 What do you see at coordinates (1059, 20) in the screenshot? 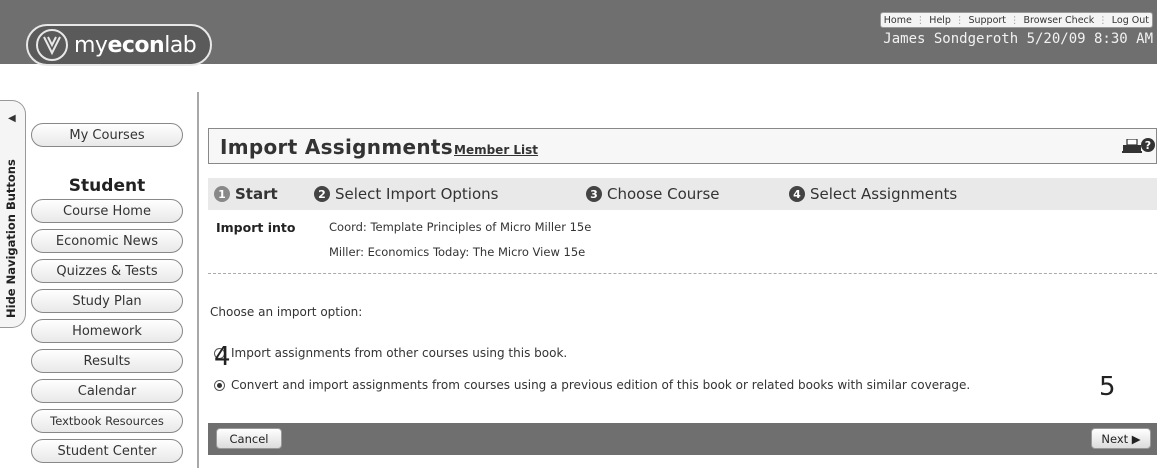
I see `top-link-browser-check: Browser Check` at bounding box center [1059, 20].